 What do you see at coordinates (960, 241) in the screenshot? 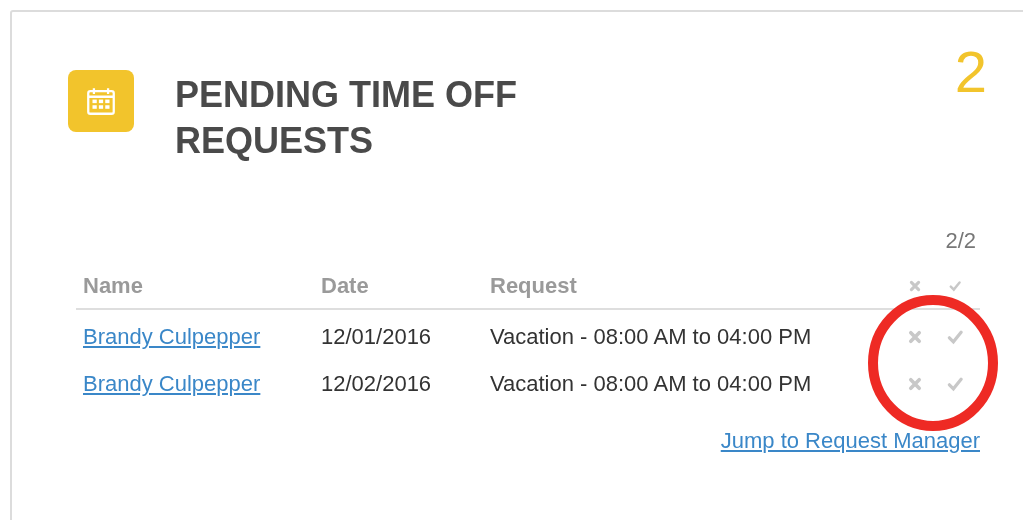
I see `page-counter: 2/2` at bounding box center [960, 241].